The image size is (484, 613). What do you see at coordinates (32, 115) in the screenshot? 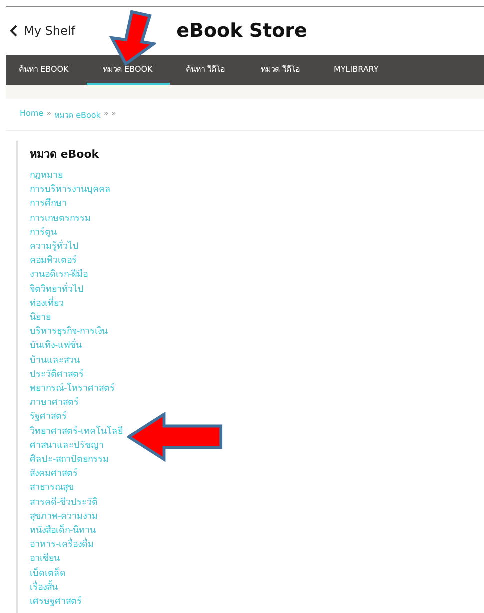
I see `breadcrumb-link: Home` at bounding box center [32, 115].